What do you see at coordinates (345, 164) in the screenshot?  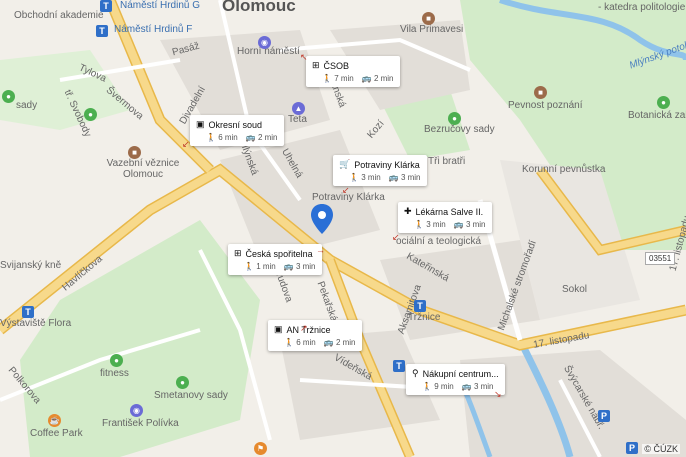 I see `cart-icon: 🛒` at bounding box center [345, 164].